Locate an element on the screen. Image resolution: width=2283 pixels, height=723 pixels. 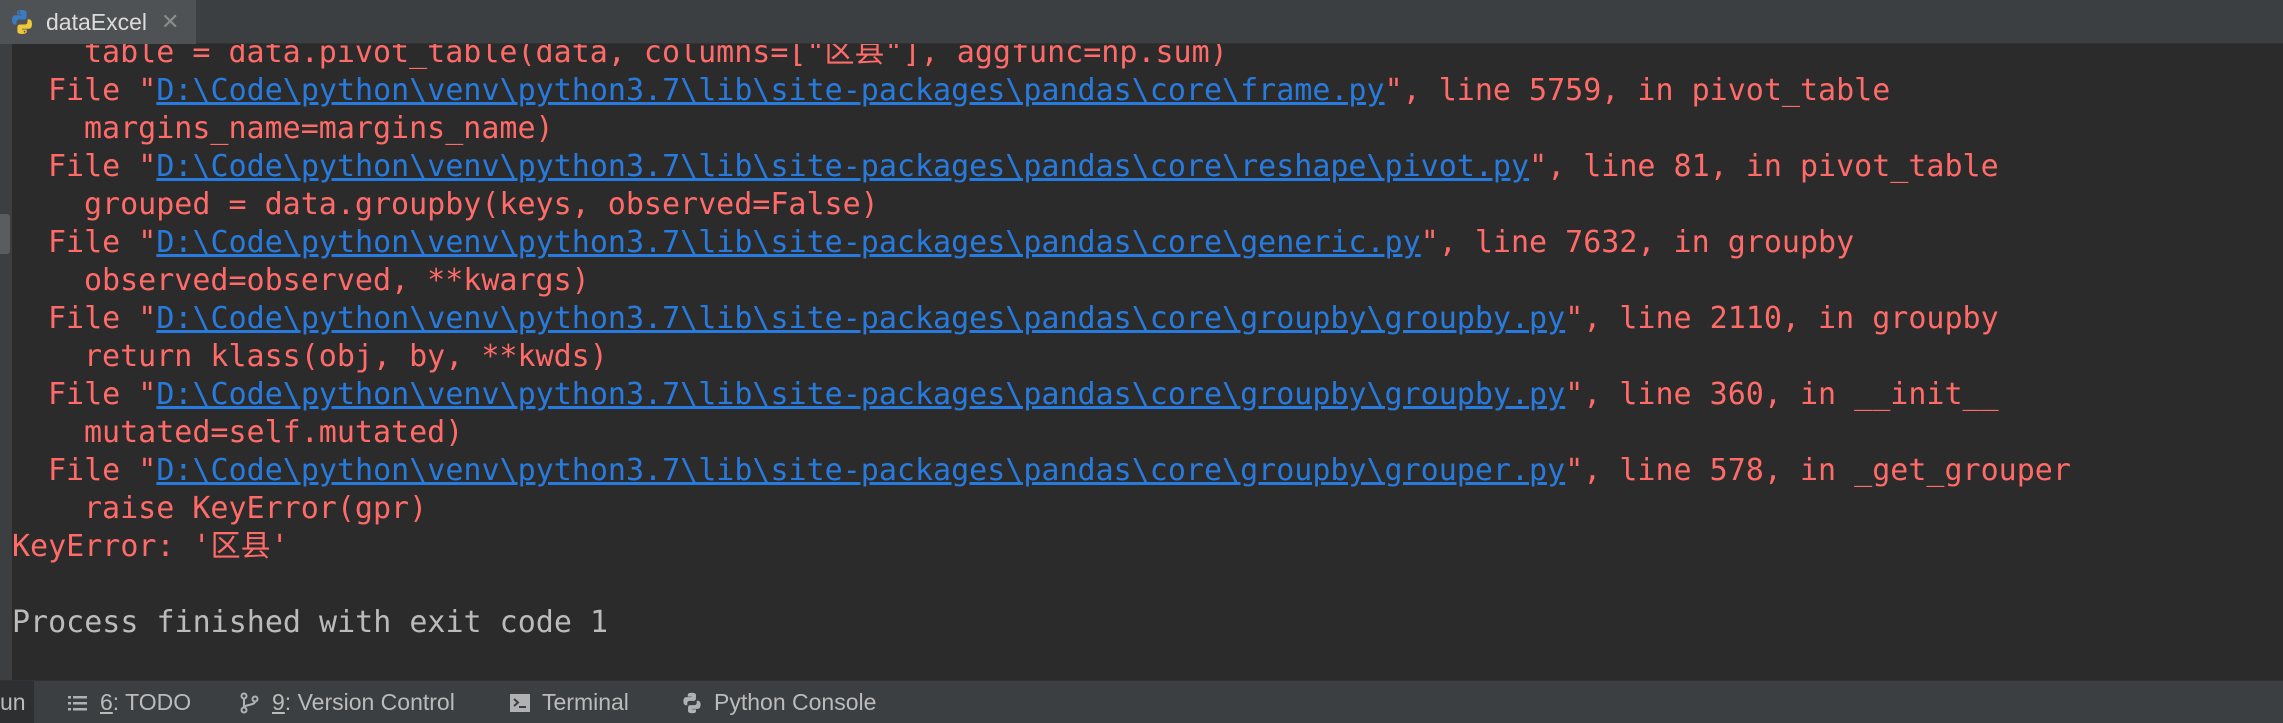
list-icon is located at coordinates (78, 703).